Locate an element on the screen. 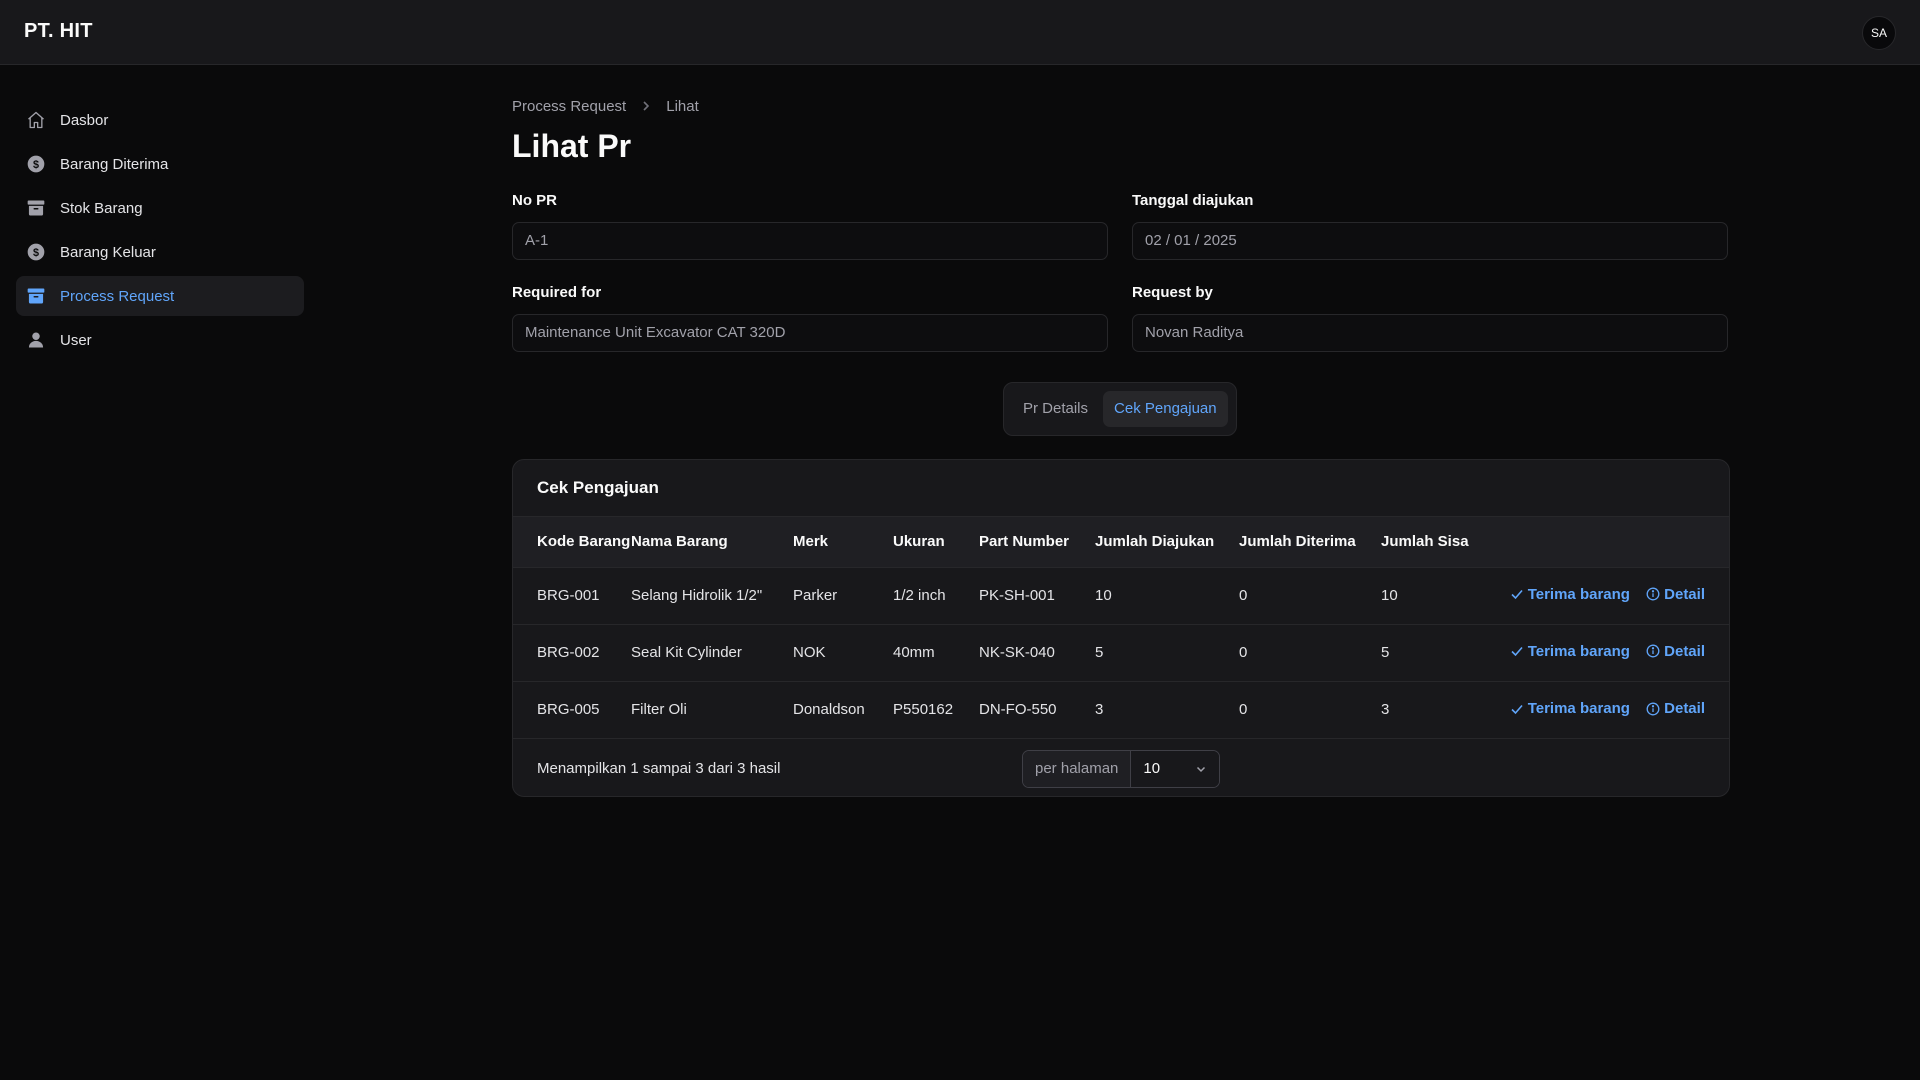 Image resolution: width=1920 pixels, height=1080 pixels. cell-merk: Donaldson is located at coordinates (829, 710).